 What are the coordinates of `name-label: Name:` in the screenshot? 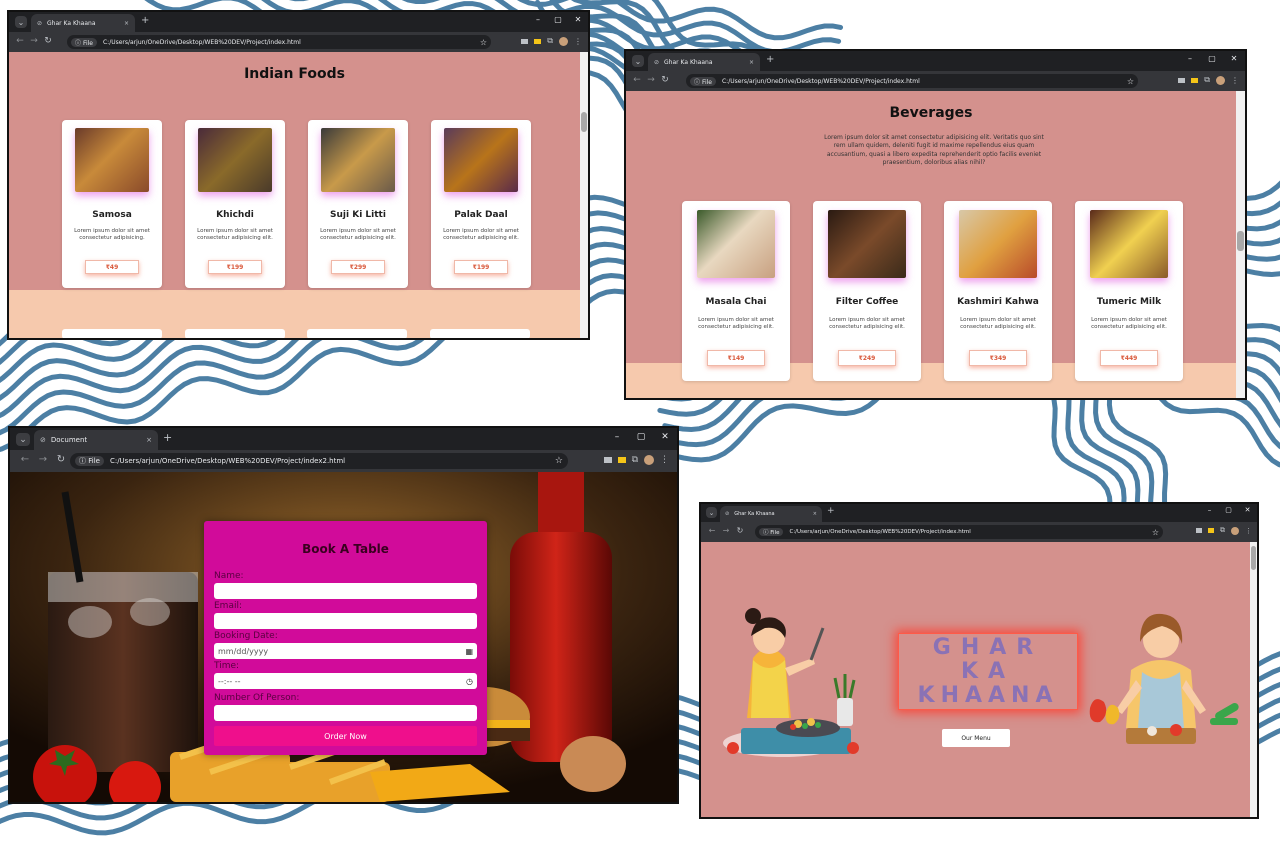 It's located at (229, 576).